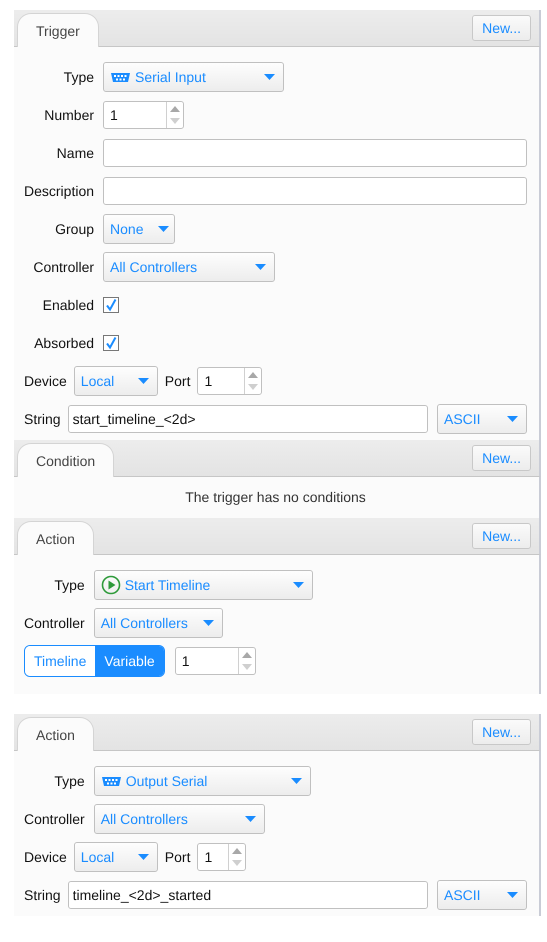 Image resolution: width=547 pixels, height=942 pixels. Describe the element at coordinates (202, 781) in the screenshot. I see `dropdown: Output Serial` at that location.